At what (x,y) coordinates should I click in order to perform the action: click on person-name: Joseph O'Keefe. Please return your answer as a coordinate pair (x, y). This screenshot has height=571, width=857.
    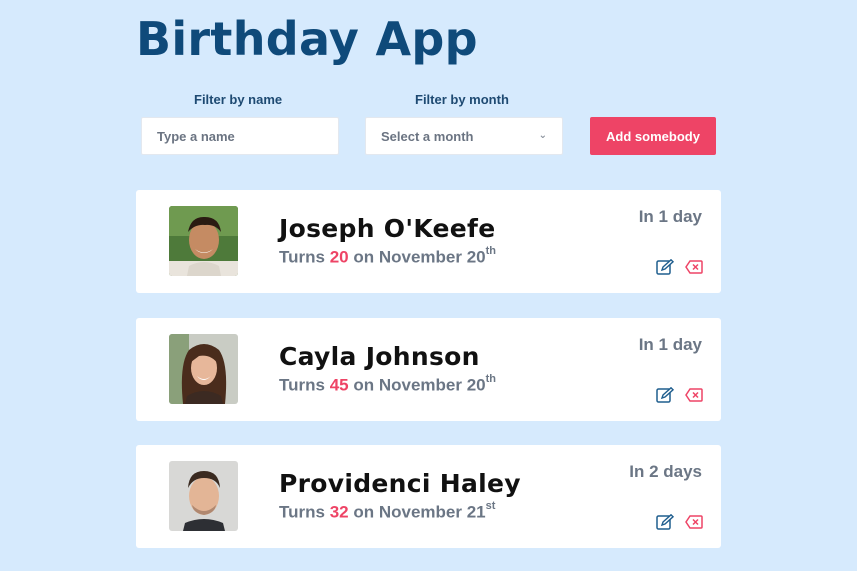
    Looking at the image, I should click on (387, 228).